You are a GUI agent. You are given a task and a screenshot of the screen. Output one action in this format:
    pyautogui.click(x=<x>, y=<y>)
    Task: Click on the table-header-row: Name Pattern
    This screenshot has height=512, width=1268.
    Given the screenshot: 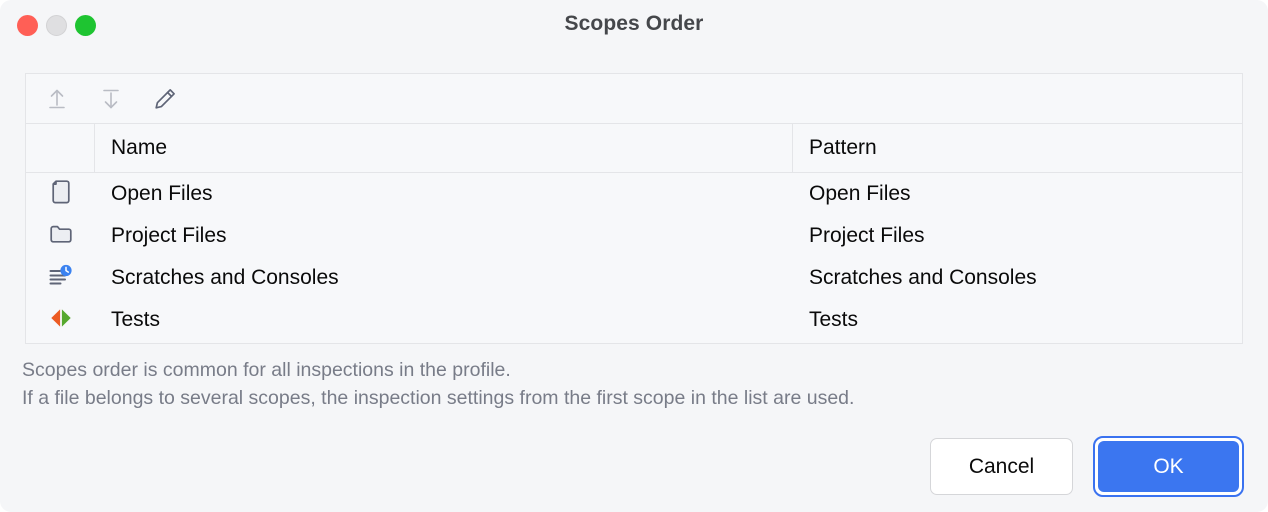 What is the action you would take?
    pyautogui.click(x=634, y=148)
    